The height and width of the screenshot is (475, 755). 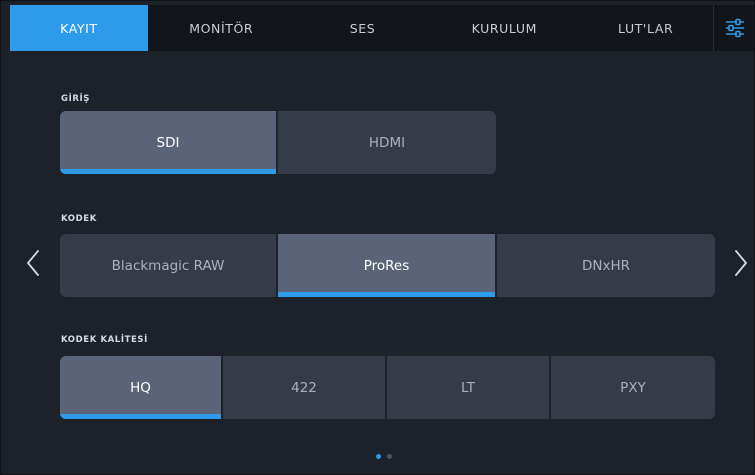 I want to click on input-selector: SDI HDMI, so click(x=278, y=142).